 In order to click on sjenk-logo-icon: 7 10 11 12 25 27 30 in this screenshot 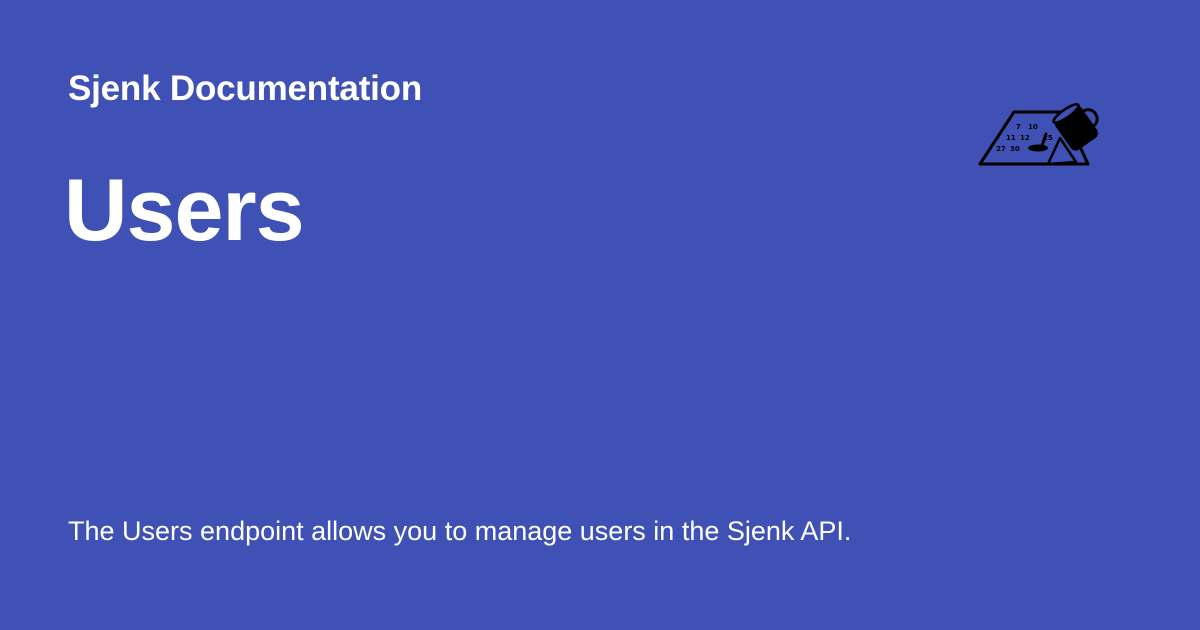, I will do `click(1044, 130)`.